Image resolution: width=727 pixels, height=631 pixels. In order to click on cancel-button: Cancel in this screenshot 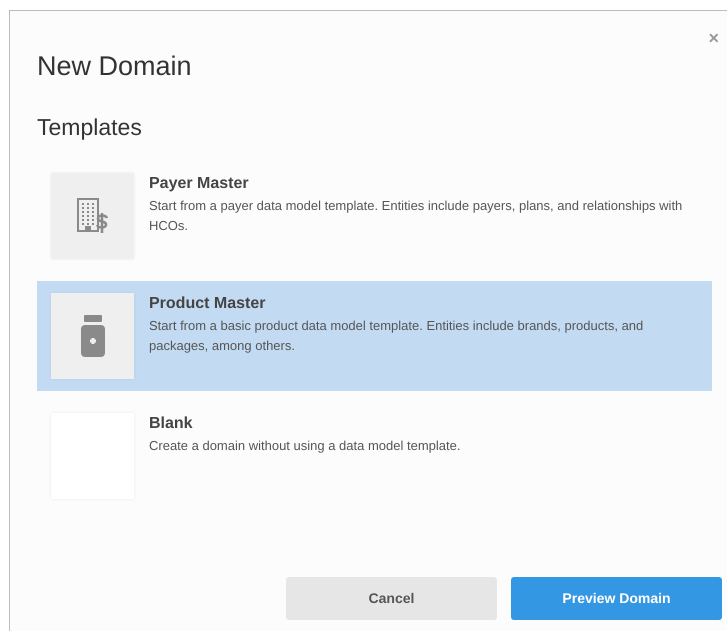, I will do `click(391, 598)`.